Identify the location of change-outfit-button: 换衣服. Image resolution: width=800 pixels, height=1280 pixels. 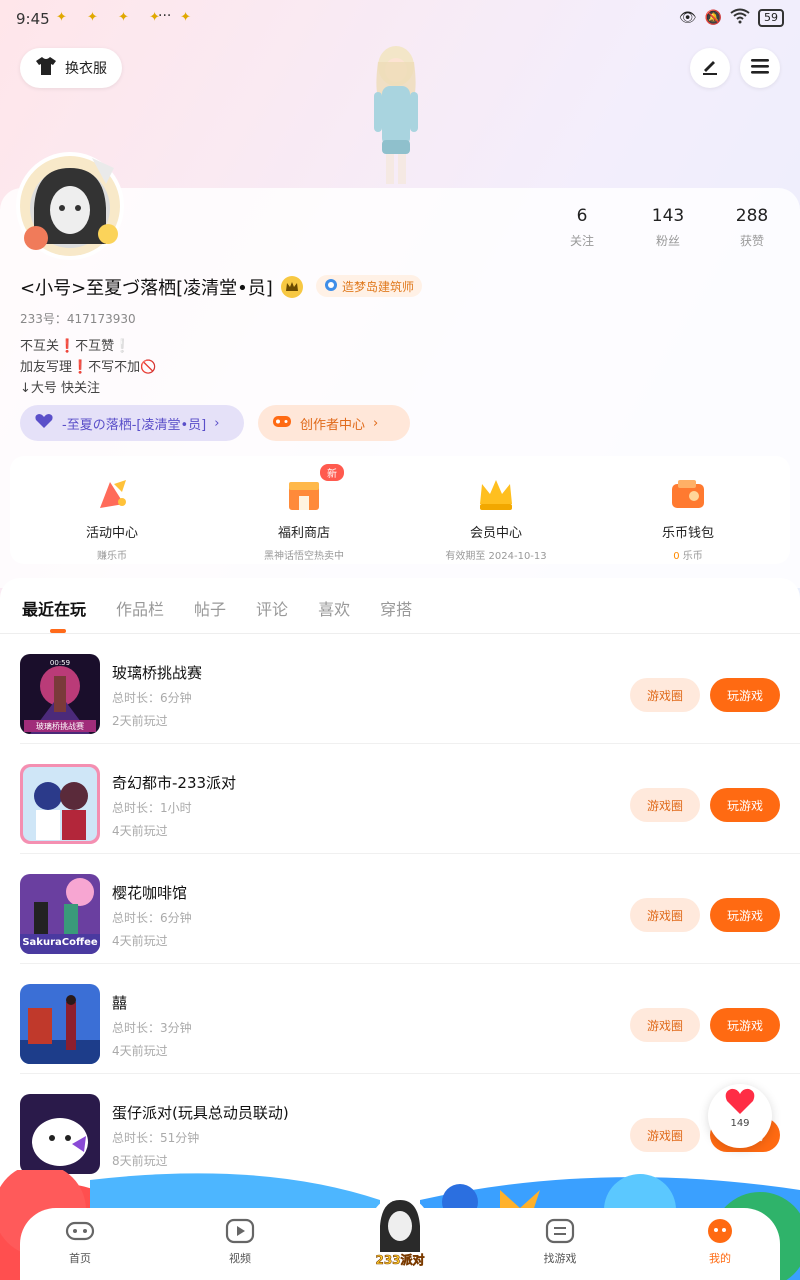
(71, 68).